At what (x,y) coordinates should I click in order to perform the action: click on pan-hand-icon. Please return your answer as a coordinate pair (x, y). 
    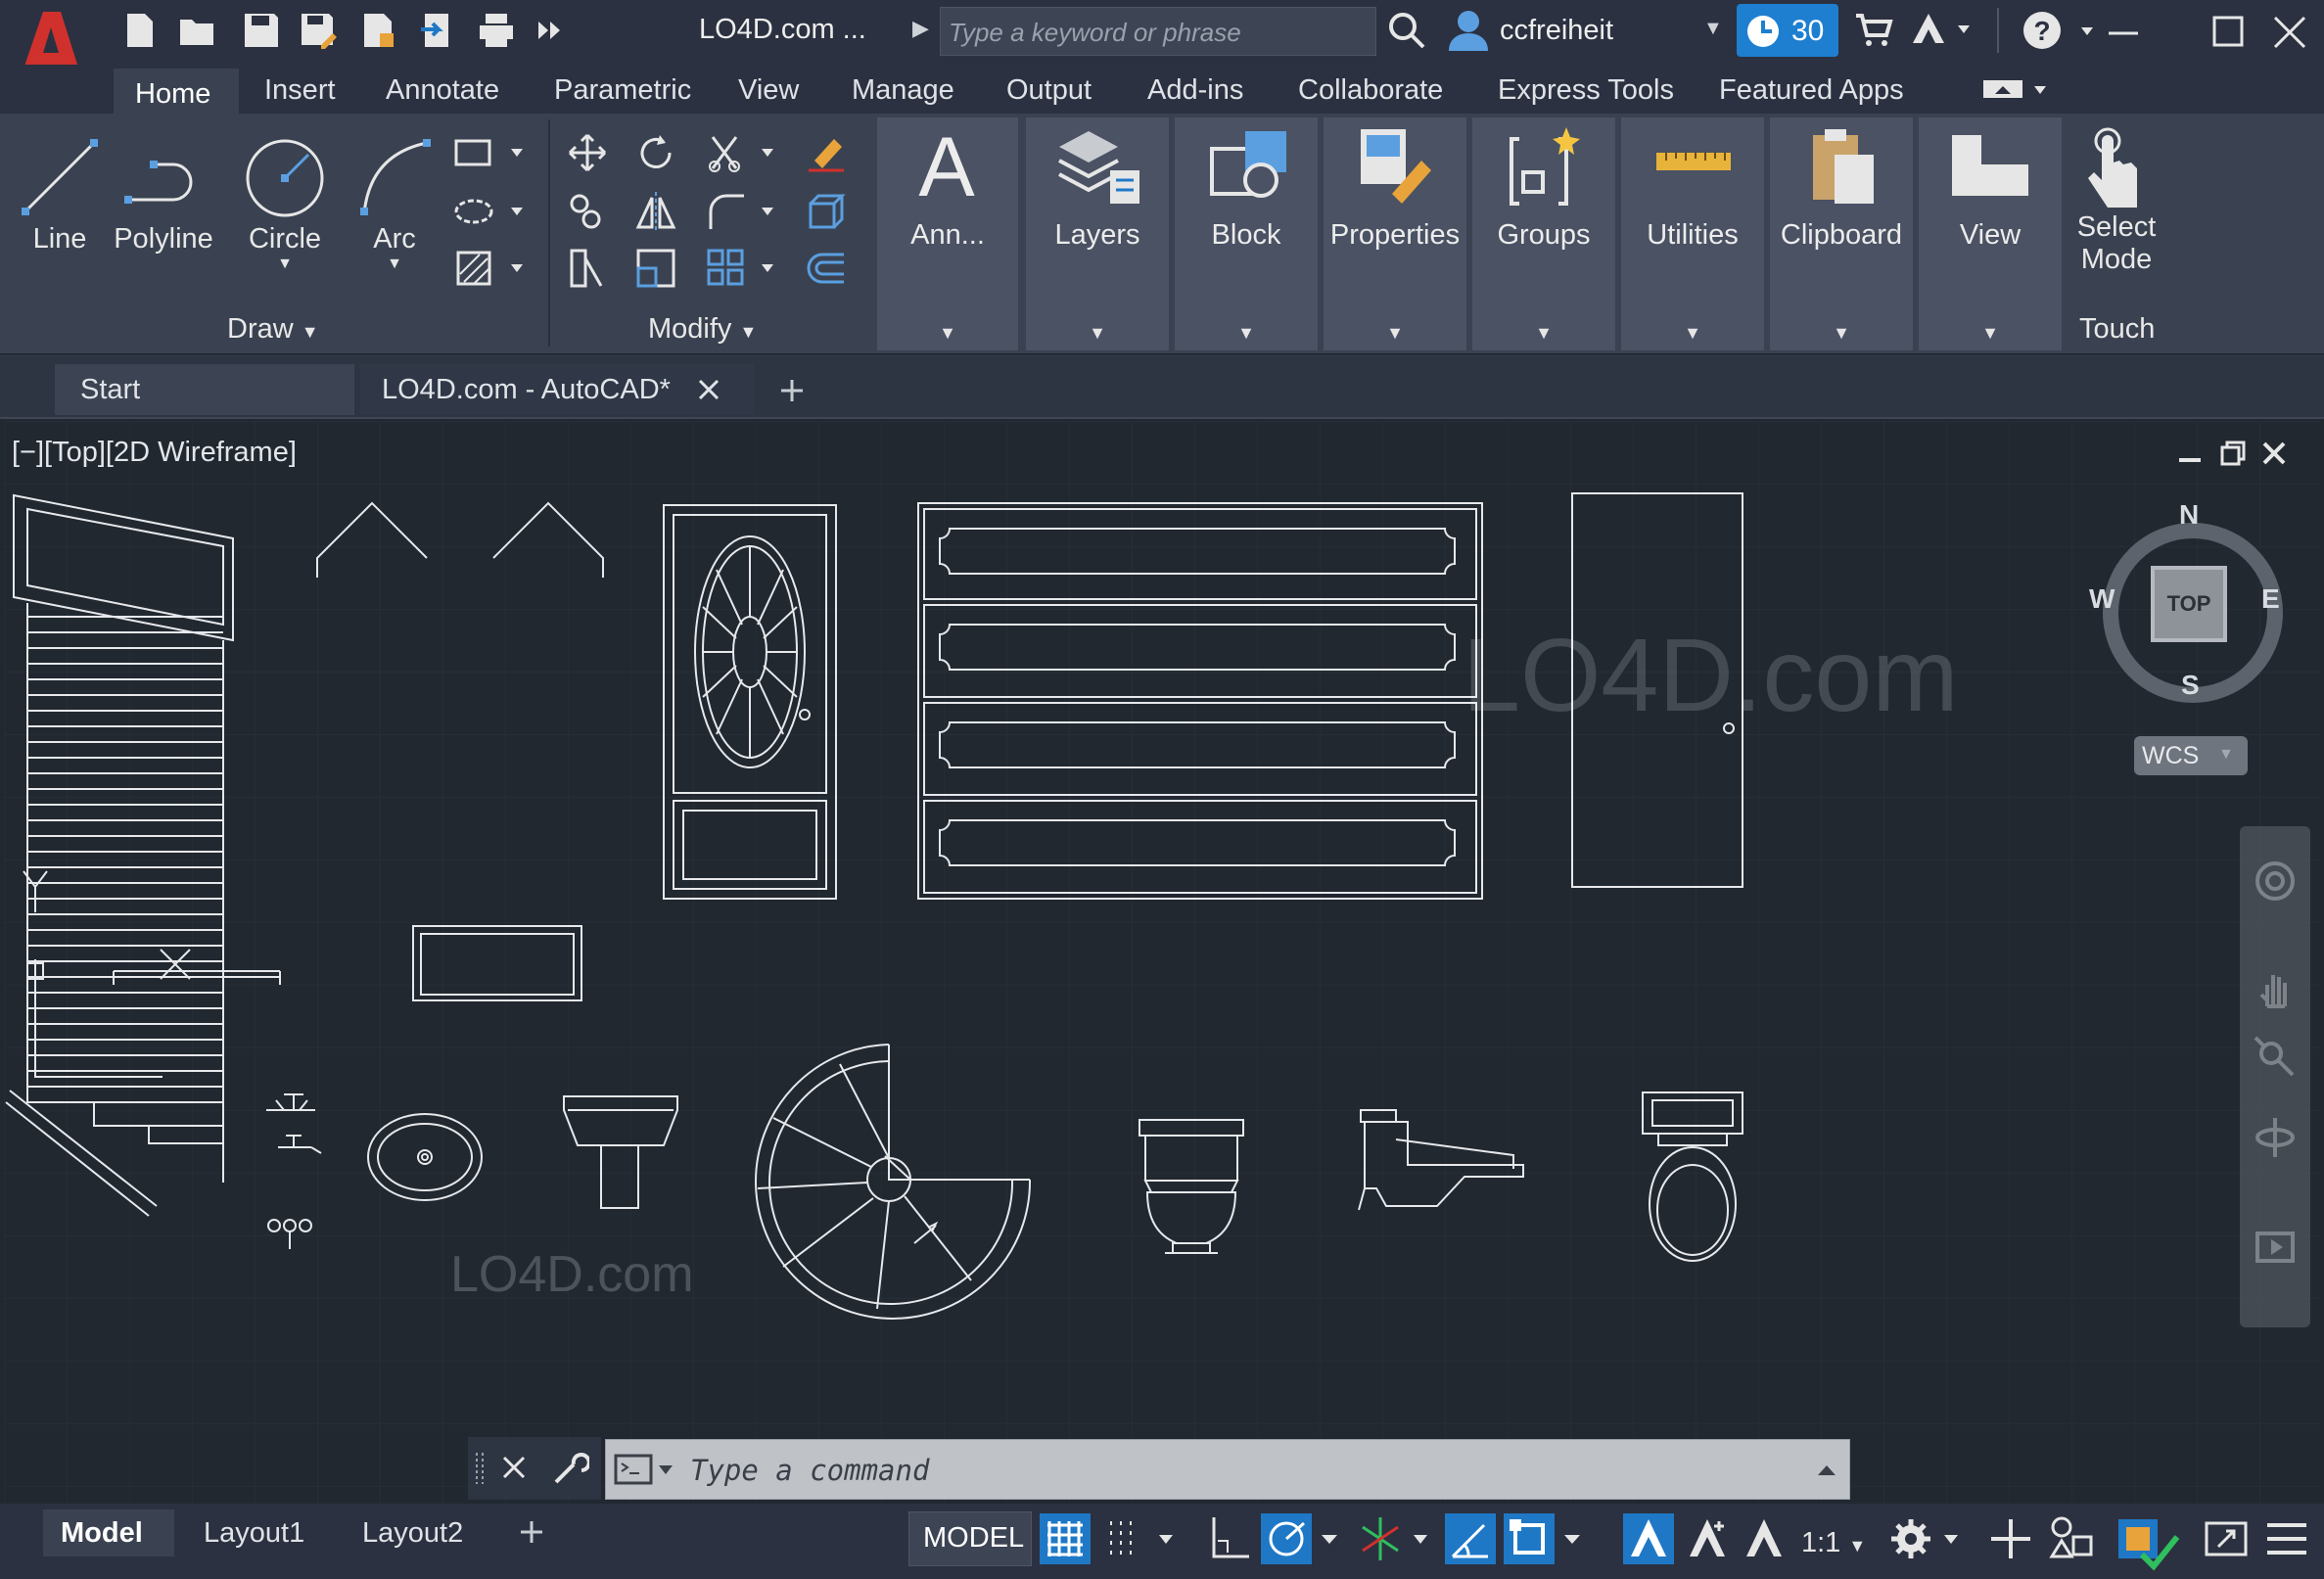
    Looking at the image, I should click on (2275, 988).